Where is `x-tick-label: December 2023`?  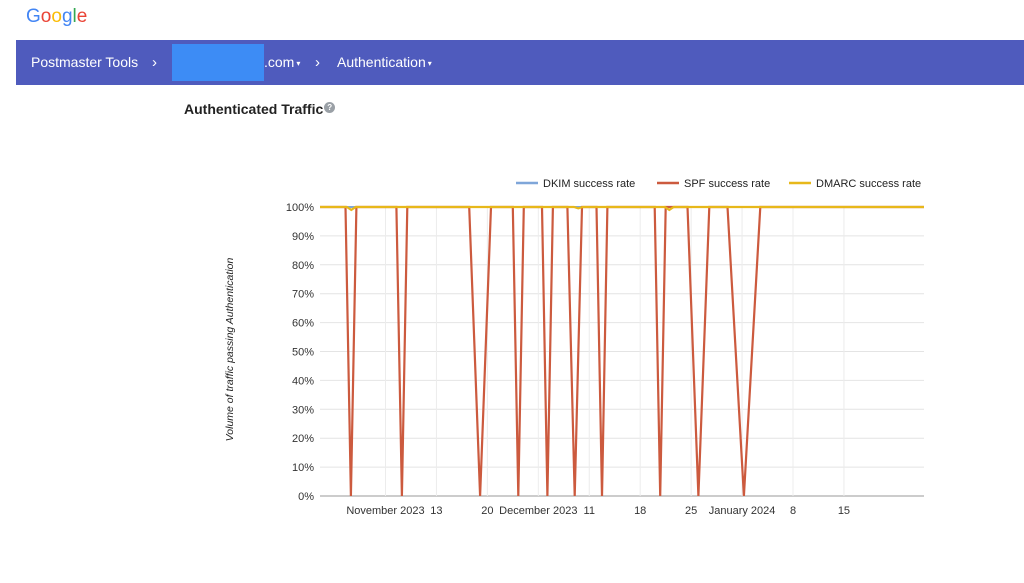
x-tick-label: December 2023 is located at coordinates (538, 511).